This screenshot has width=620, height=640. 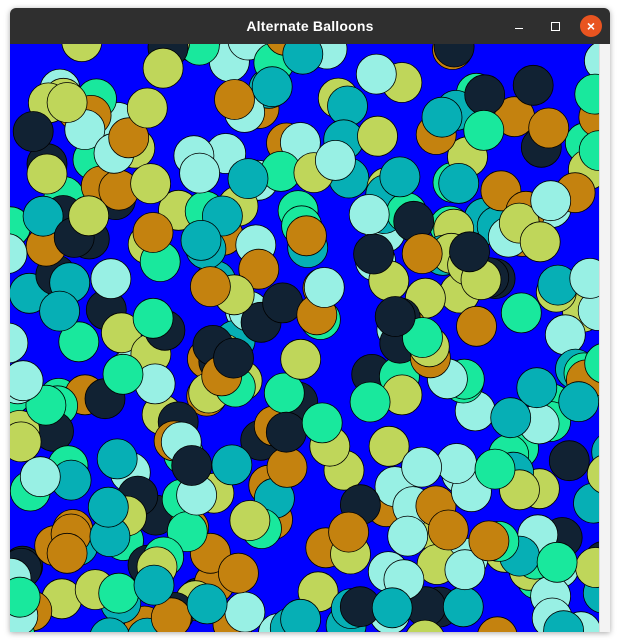 I want to click on minimize-icon, so click(x=519, y=28).